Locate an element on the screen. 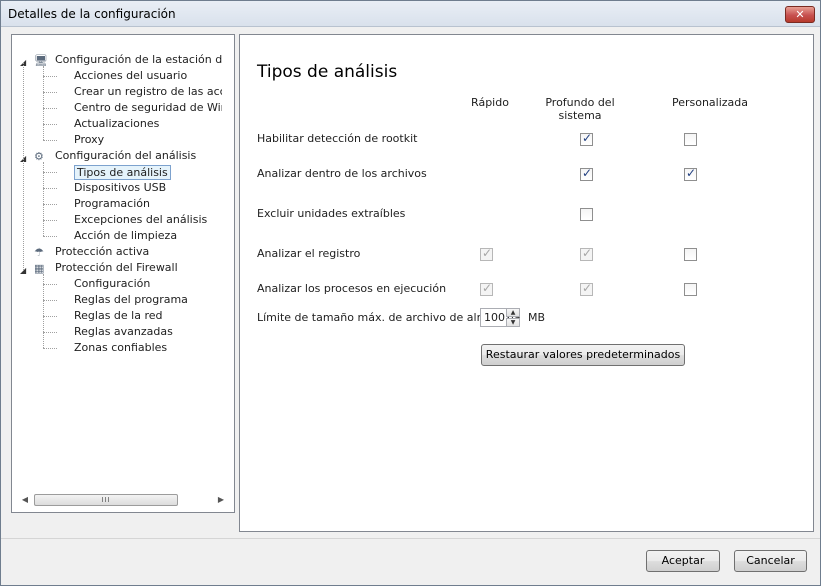 This screenshot has height=586, width=821. scroll-left-icon: ◀ is located at coordinates (25, 500).